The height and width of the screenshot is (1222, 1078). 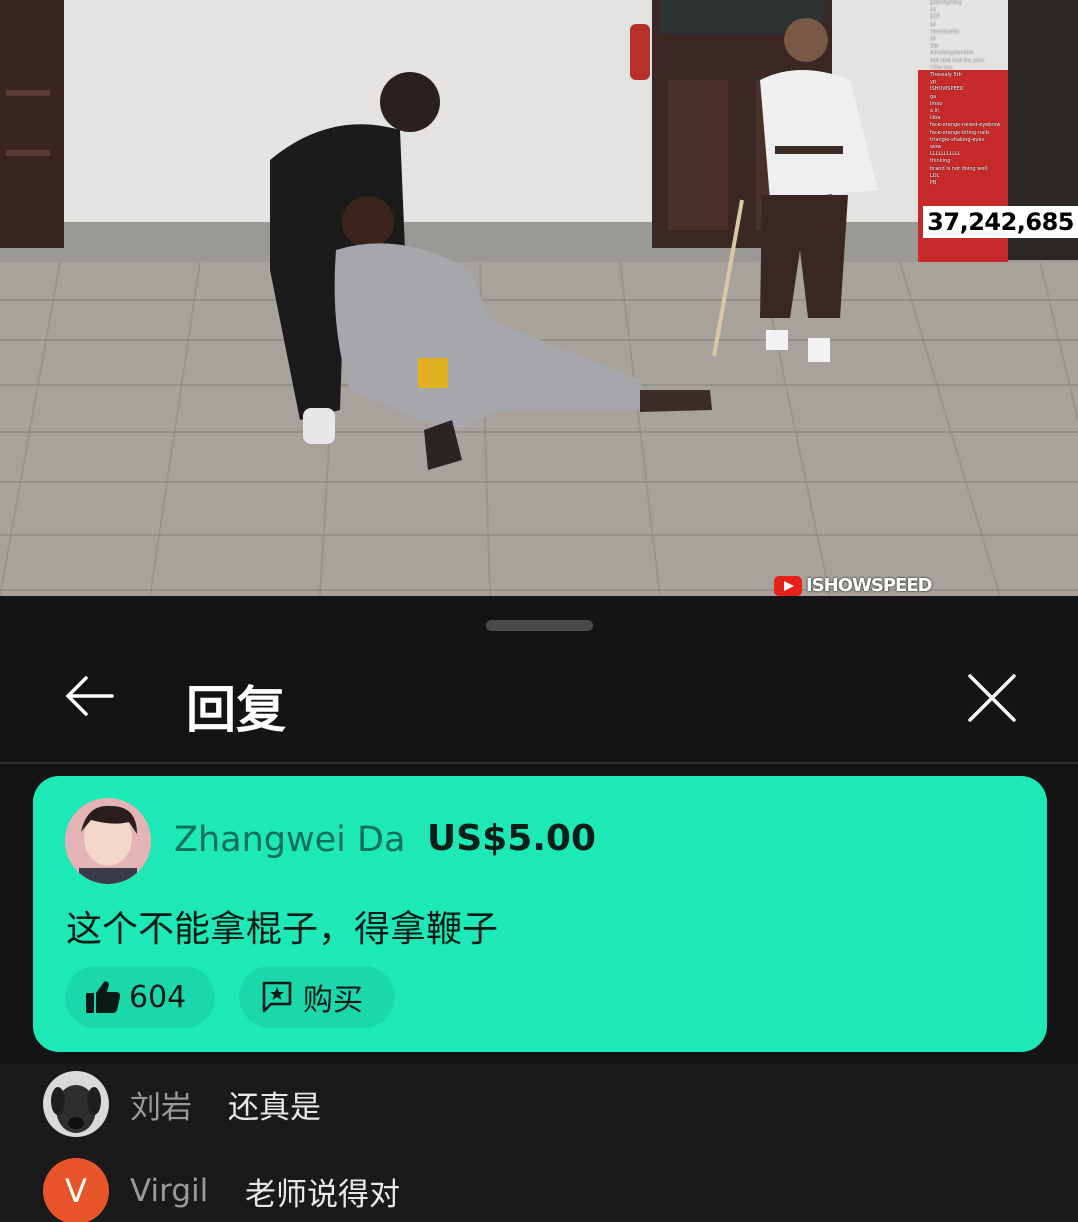 What do you see at coordinates (869, 585) in the screenshot?
I see `watermark-text: ISHOWSPEED` at bounding box center [869, 585].